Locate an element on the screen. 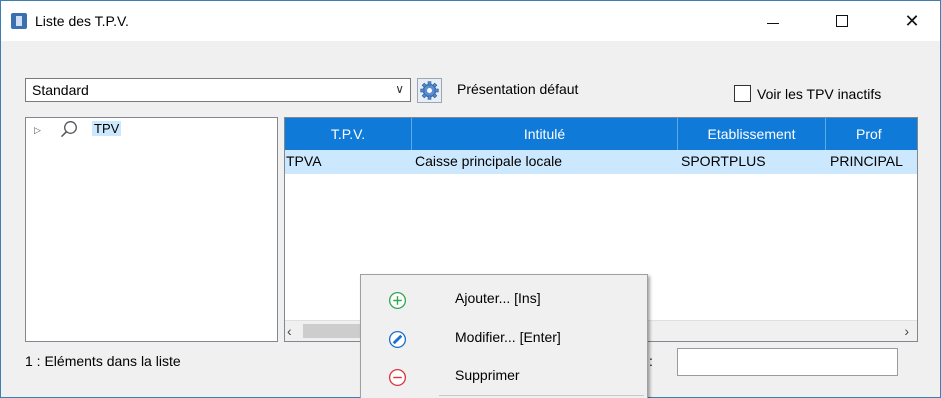  menu-separator is located at coordinates (541, 395).